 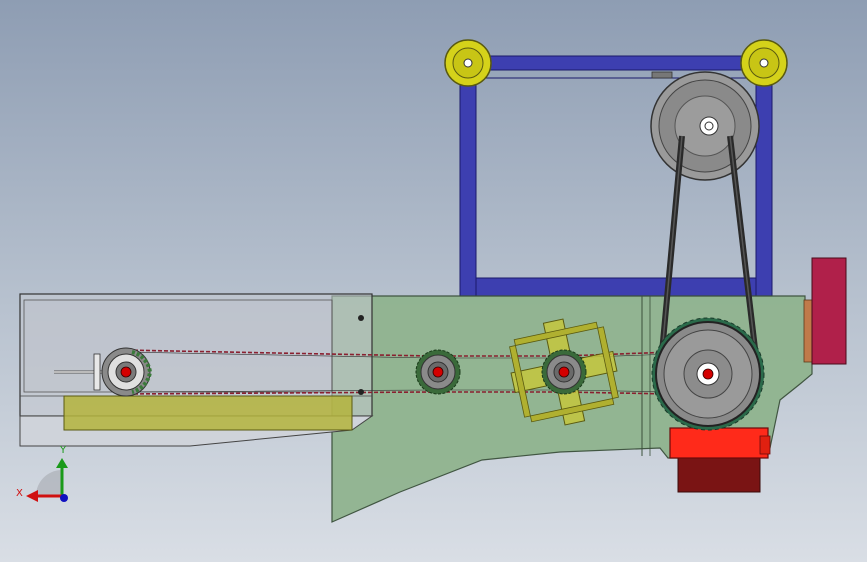 I want to click on triad-x-label: X, so click(x=19, y=493).